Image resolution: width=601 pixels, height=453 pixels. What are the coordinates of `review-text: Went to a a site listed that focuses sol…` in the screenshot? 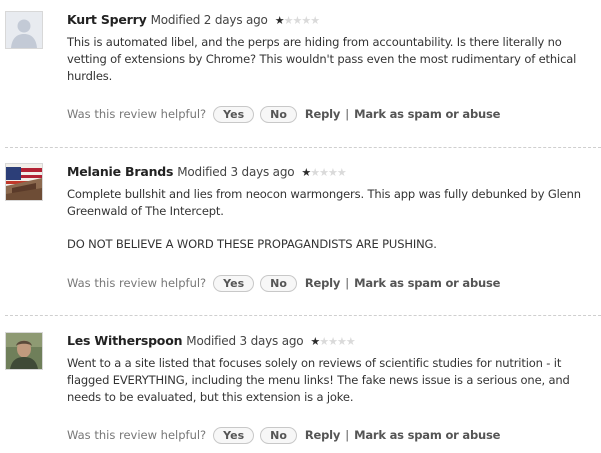 It's located at (324, 380).